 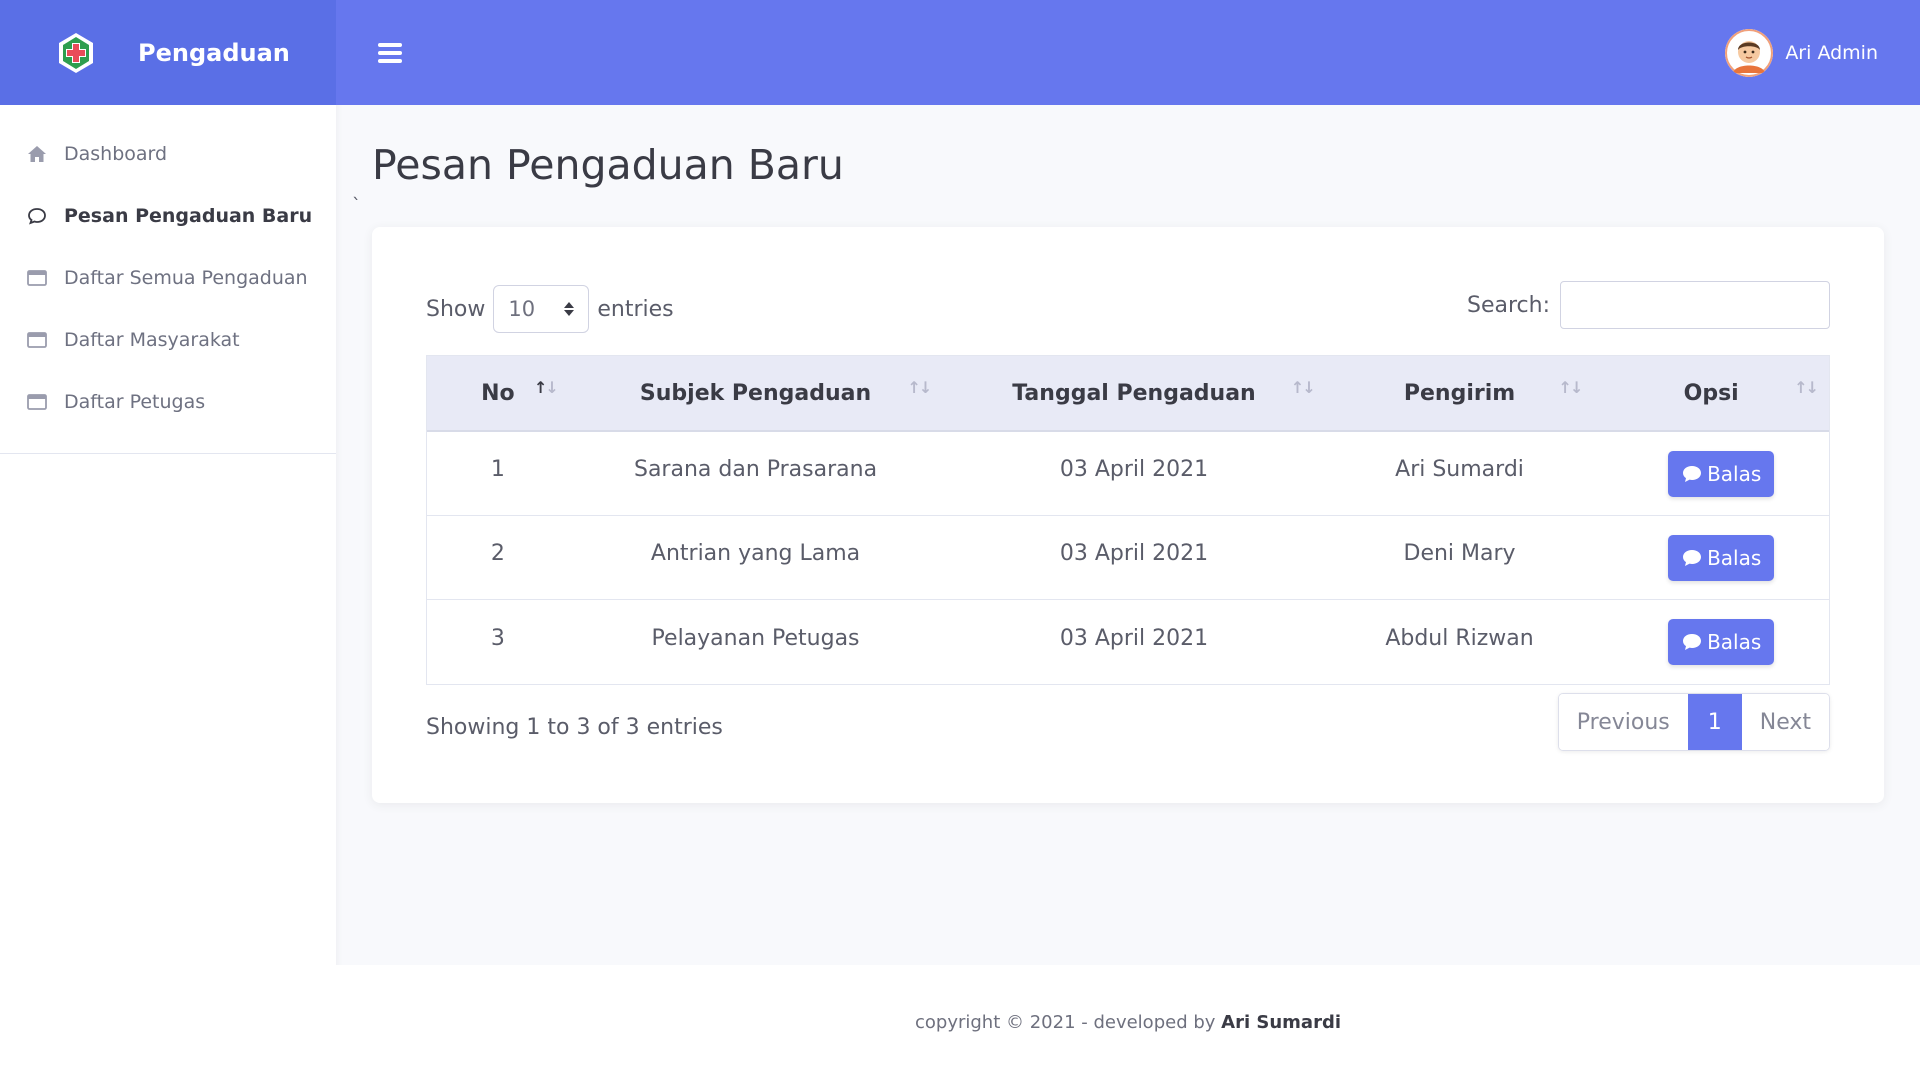 I want to click on page-length-value: 10, so click(x=522, y=309).